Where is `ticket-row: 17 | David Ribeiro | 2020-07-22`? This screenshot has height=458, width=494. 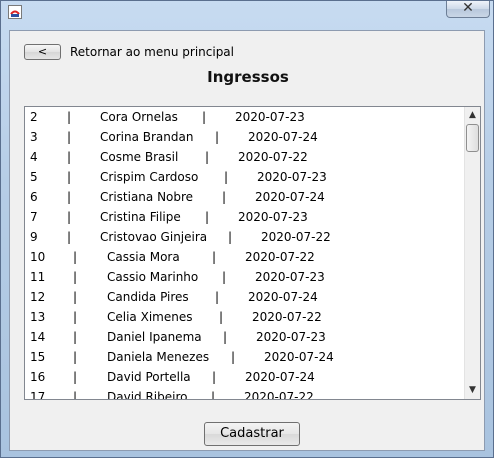
ticket-row: 17 | David Ribeiro | 2020-07-22 is located at coordinates (245, 393).